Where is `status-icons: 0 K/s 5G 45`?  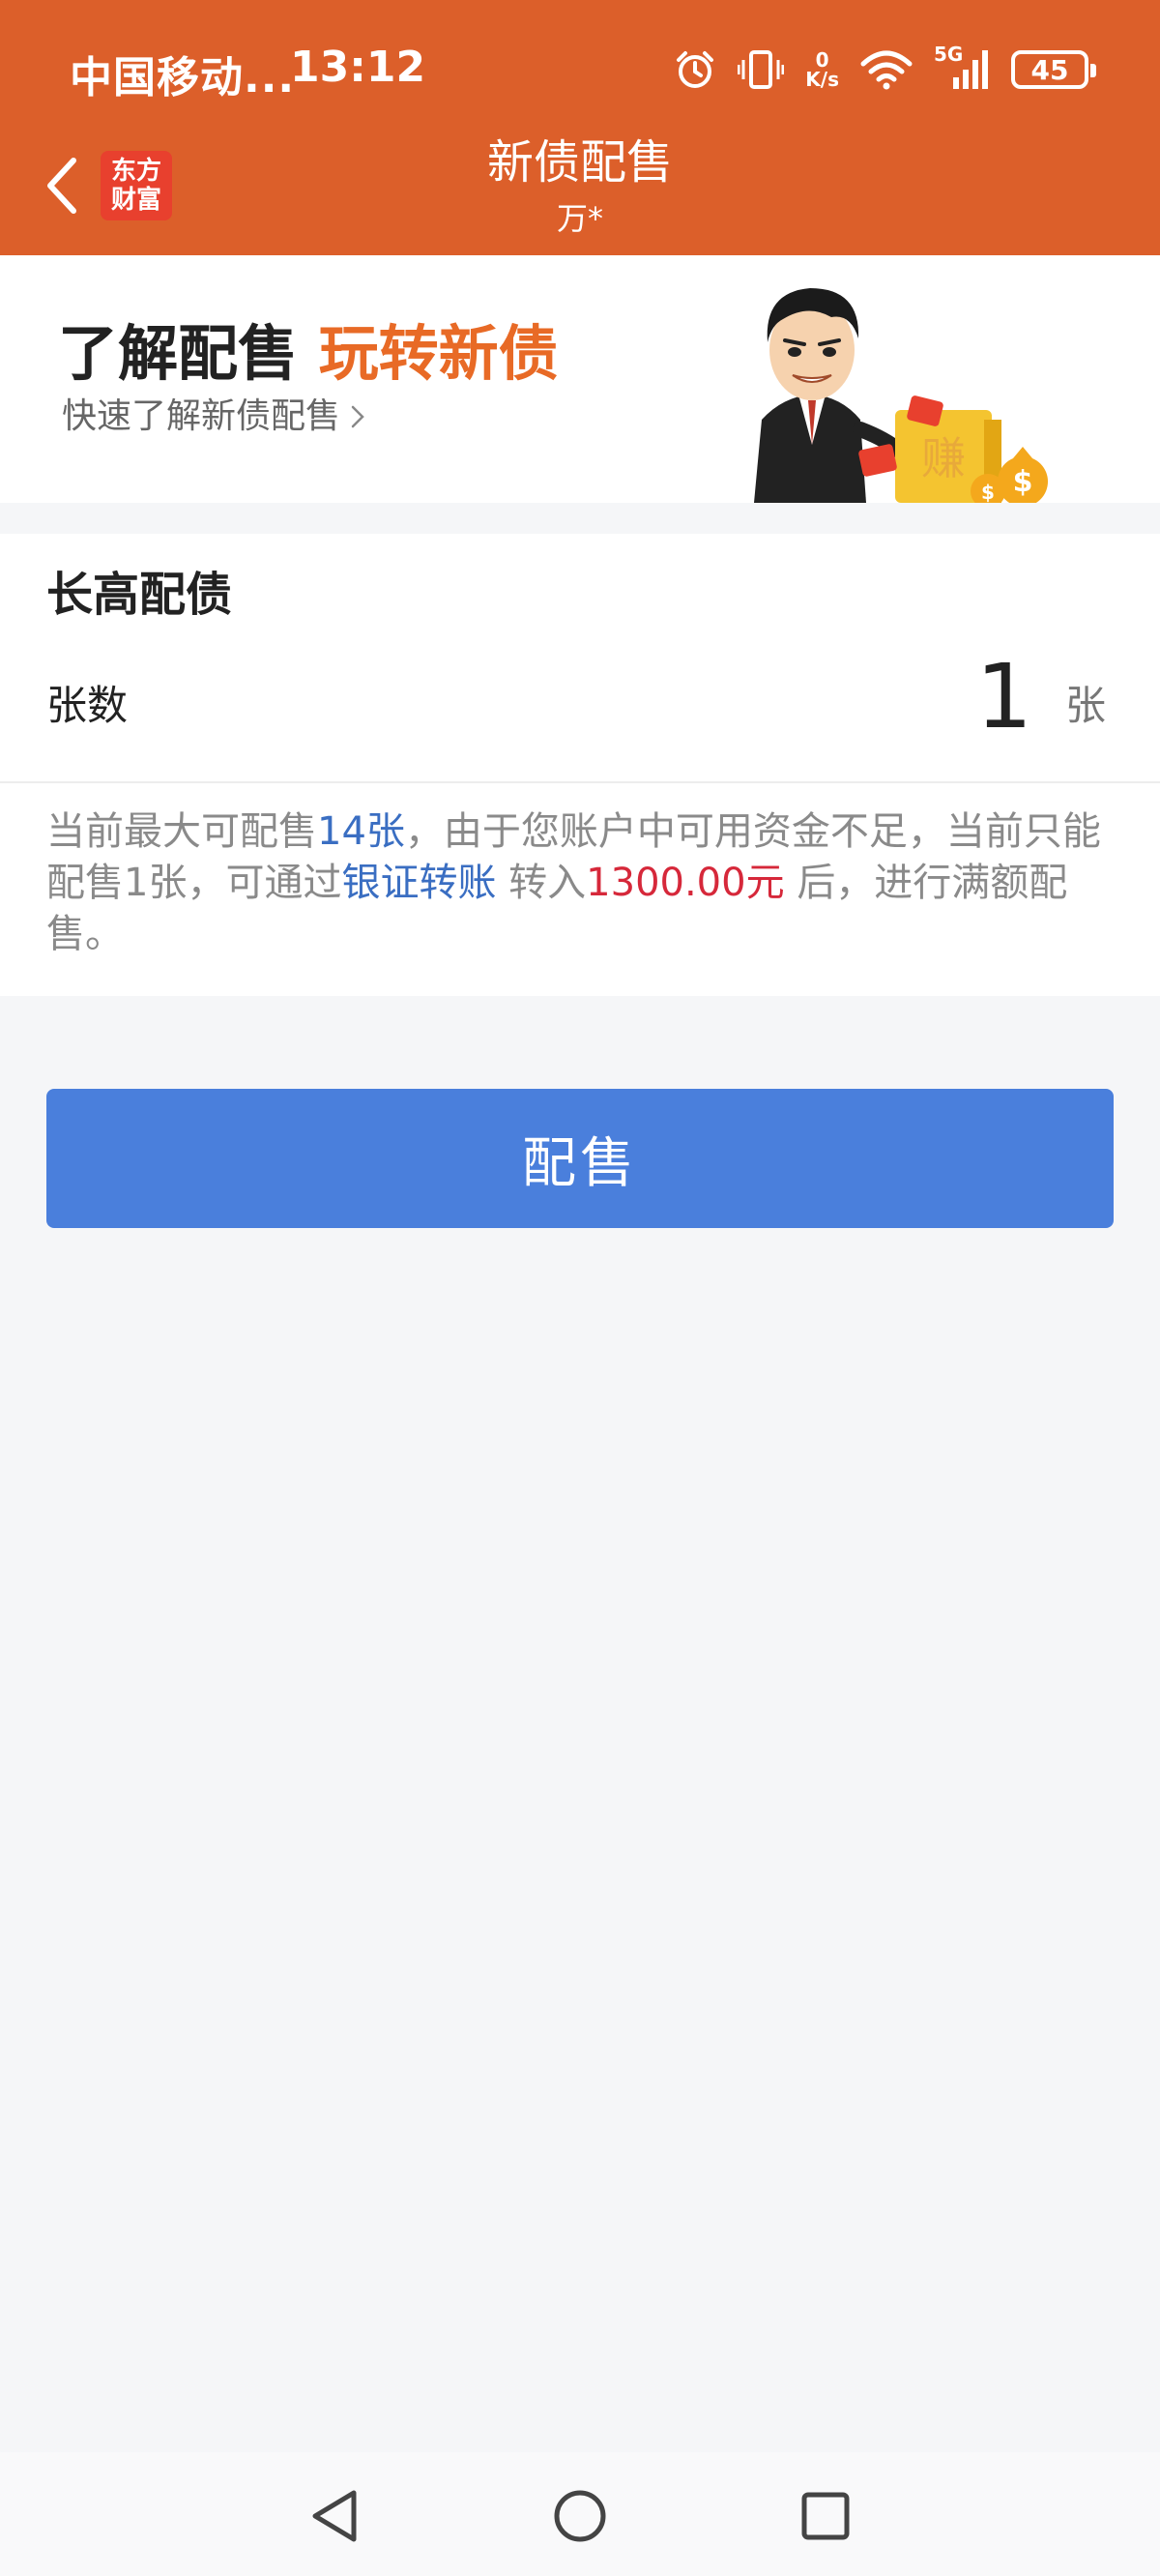
status-icons: 0 K/s 5G 45 is located at coordinates (885, 69).